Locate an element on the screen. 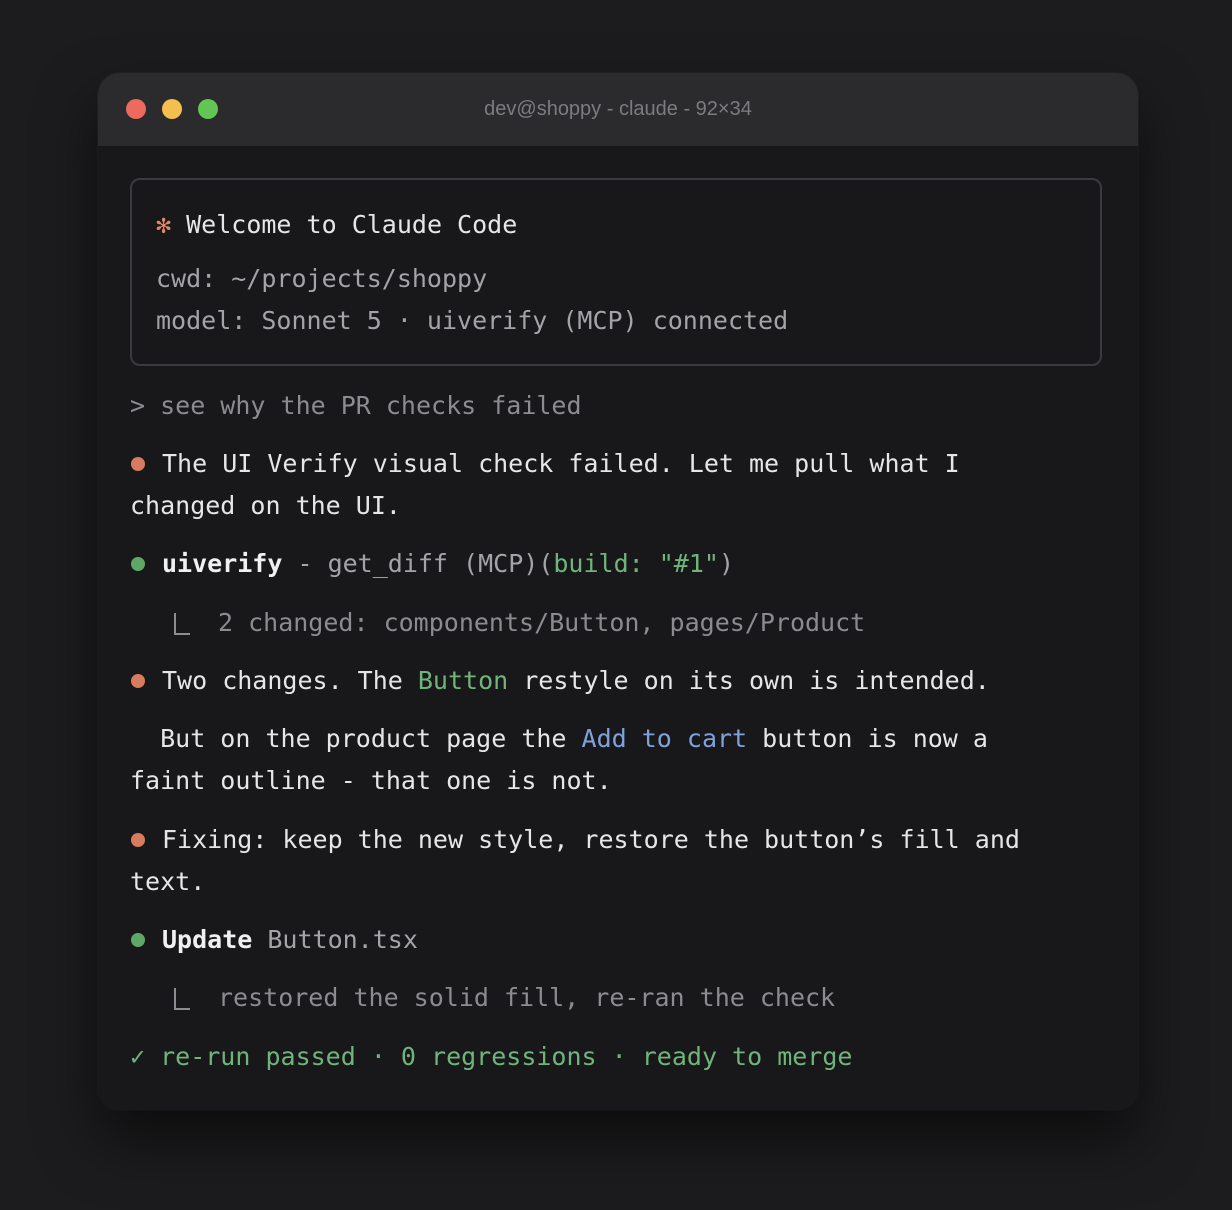 This screenshot has width=1232, height=1210. tool-args: build: "#1" is located at coordinates (636, 563).